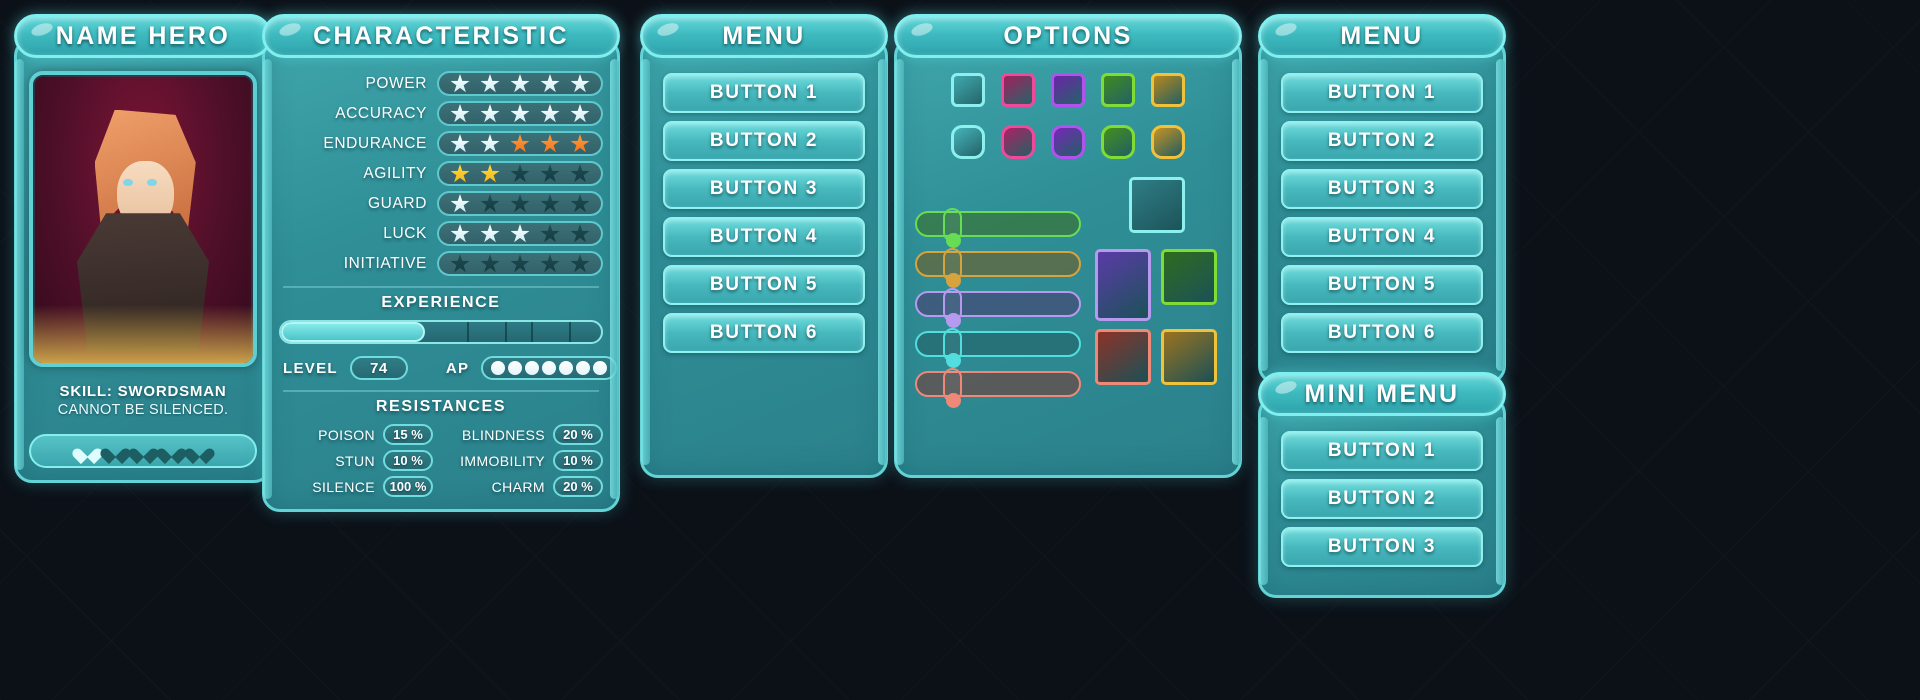  What do you see at coordinates (143, 219) in the screenshot?
I see `hero-portrait` at bounding box center [143, 219].